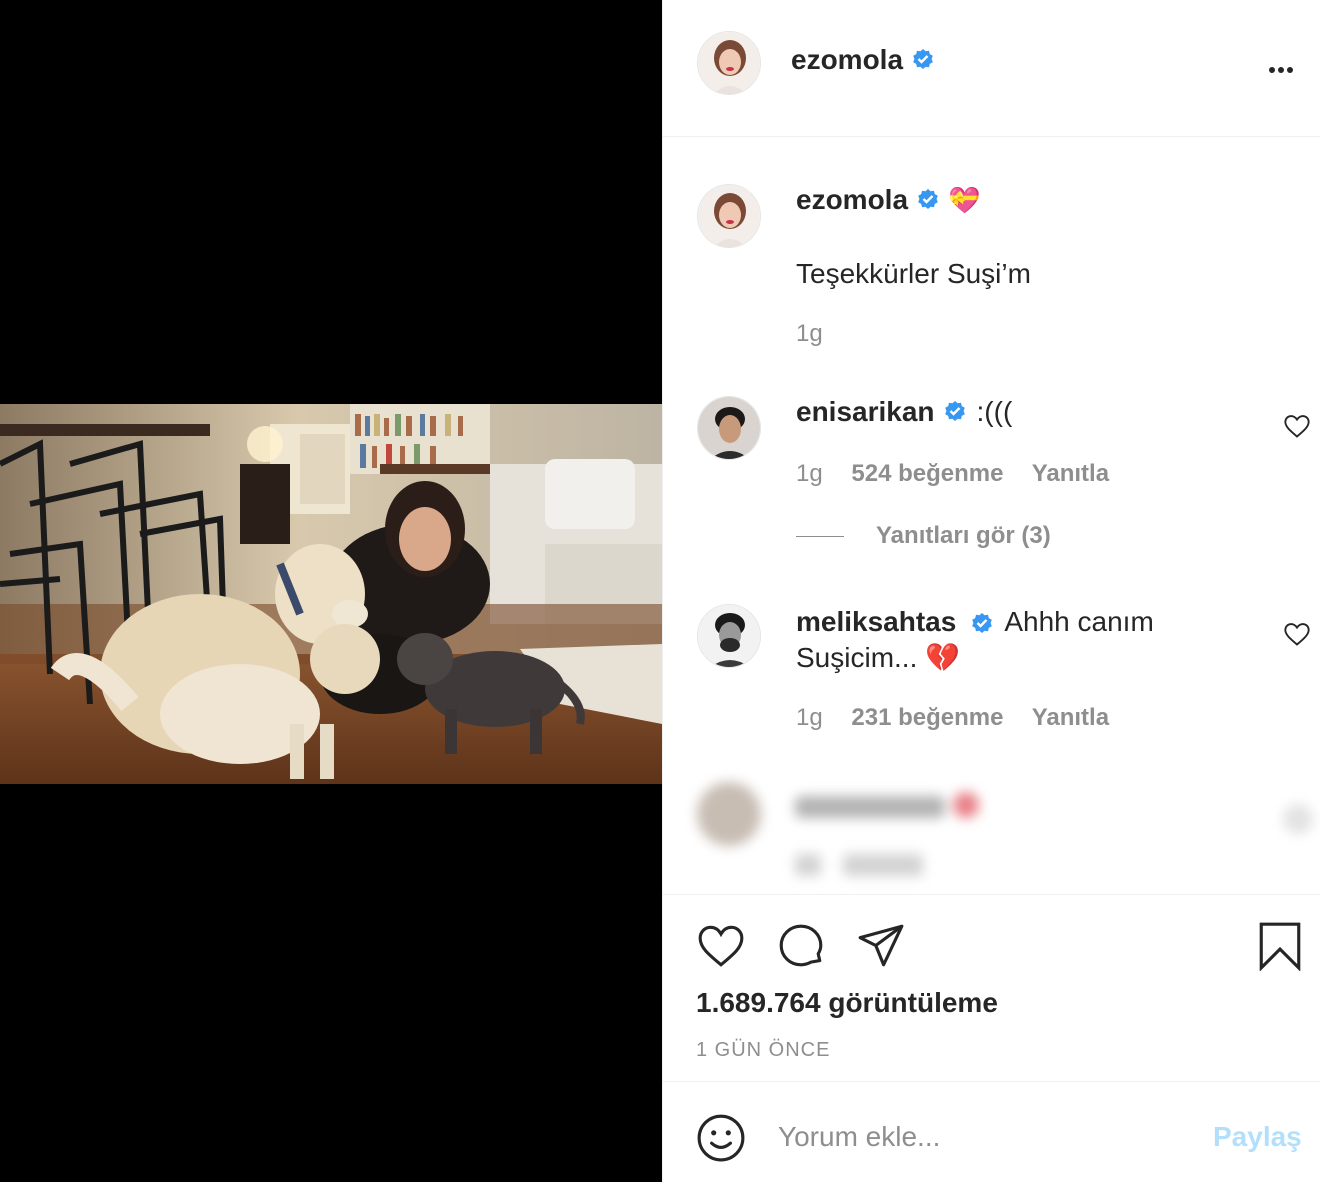 Image resolution: width=1320 pixels, height=1182 pixels. I want to click on author-username: ezomola, so click(847, 60).